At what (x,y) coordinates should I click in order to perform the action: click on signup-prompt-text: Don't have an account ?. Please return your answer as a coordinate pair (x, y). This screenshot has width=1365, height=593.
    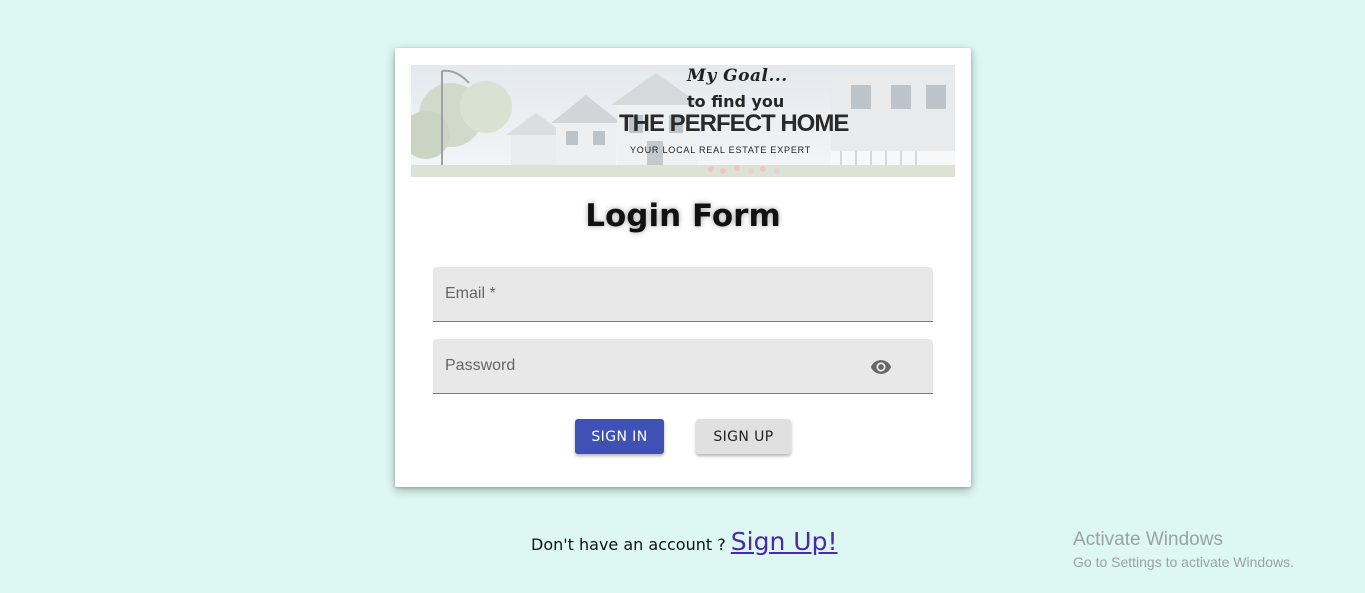
    Looking at the image, I should click on (631, 544).